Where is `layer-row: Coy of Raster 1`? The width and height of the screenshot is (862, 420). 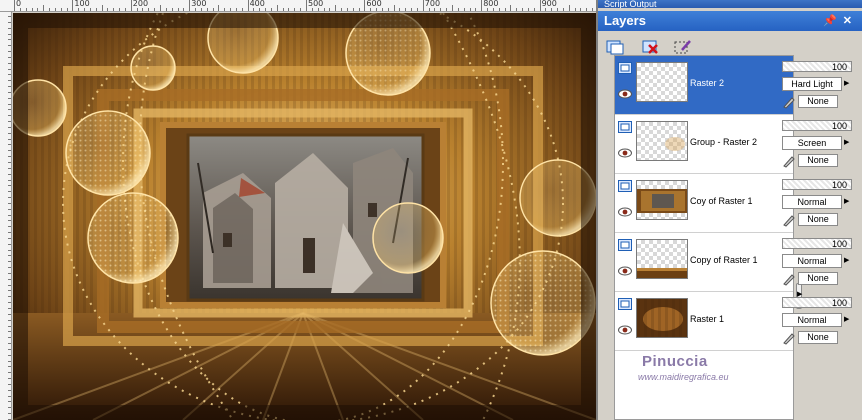 layer-row: Coy of Raster 1 is located at coordinates (704, 203).